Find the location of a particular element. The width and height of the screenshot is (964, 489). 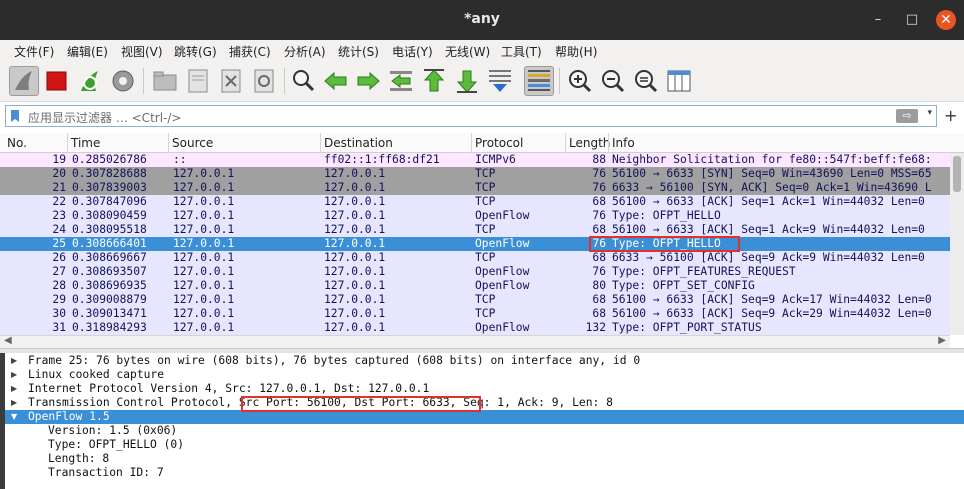

find-packet-icon is located at coordinates (304, 81).